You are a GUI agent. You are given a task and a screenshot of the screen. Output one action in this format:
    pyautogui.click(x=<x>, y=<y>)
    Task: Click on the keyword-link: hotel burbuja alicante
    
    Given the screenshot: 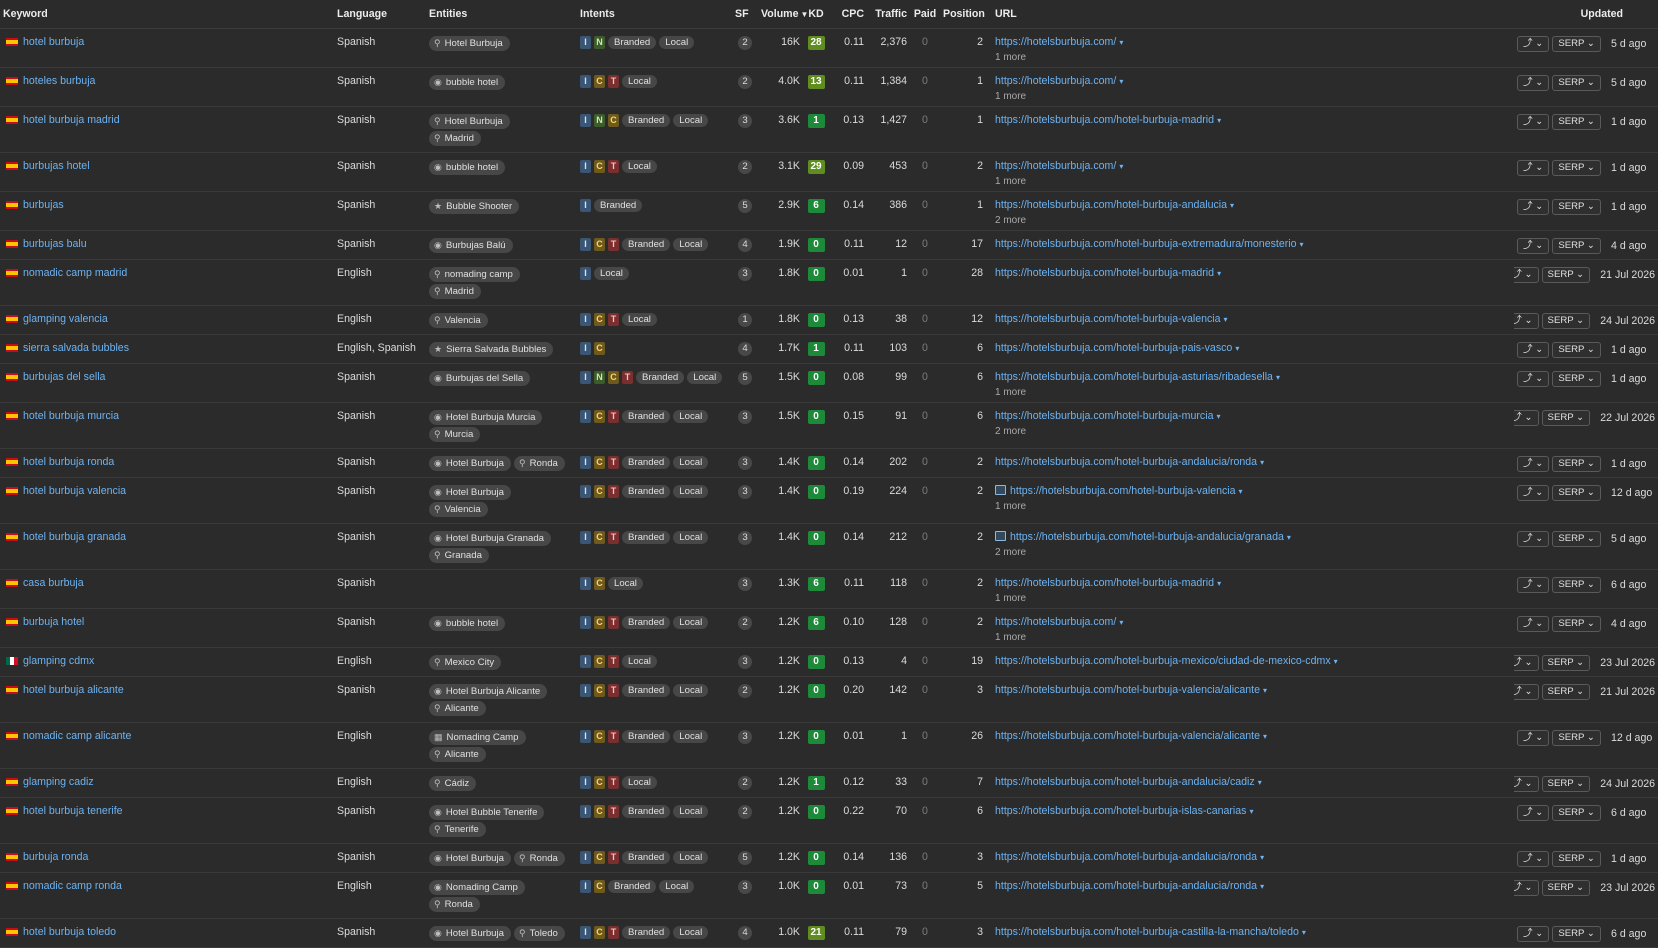 What is the action you would take?
    pyautogui.click(x=73, y=690)
    